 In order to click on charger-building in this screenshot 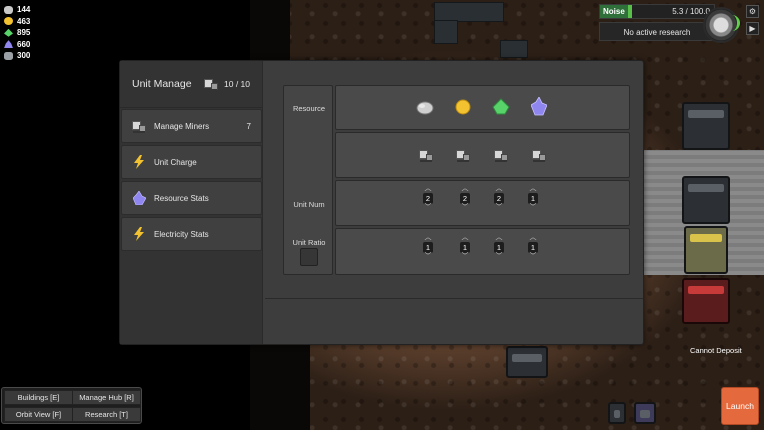, I will do `click(706, 250)`.